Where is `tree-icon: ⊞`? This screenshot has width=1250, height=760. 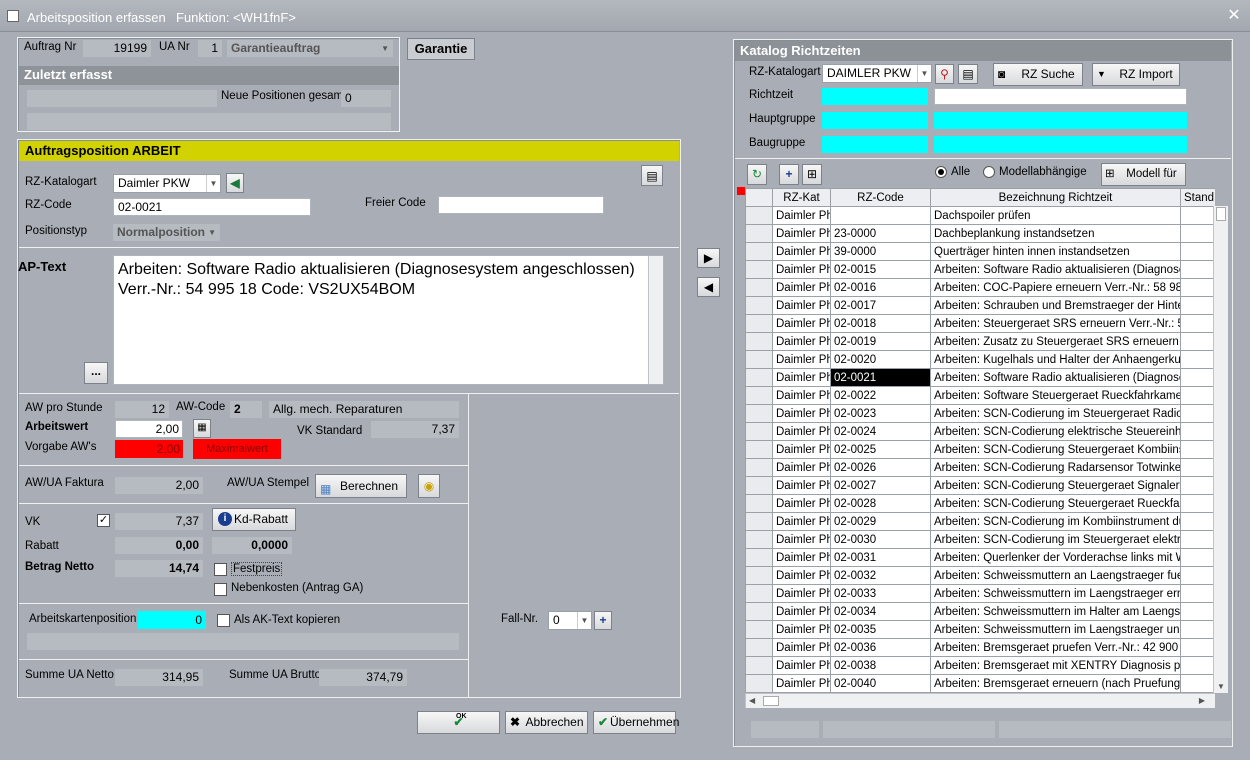
tree-icon: ⊞ is located at coordinates (812, 174).